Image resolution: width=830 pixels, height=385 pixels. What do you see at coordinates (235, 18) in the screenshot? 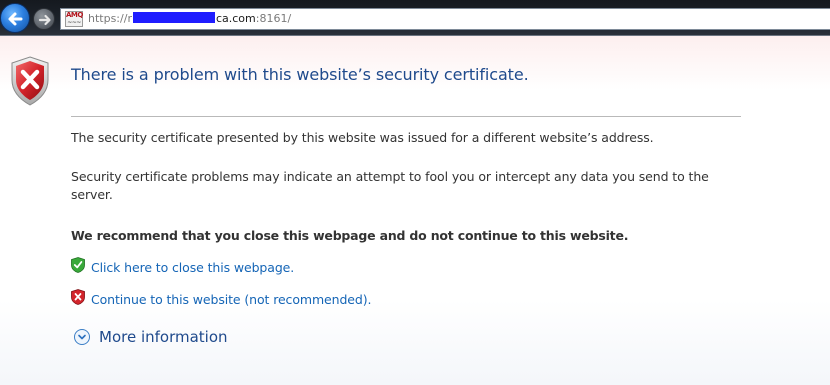
I see `url-host: ca.com` at bounding box center [235, 18].